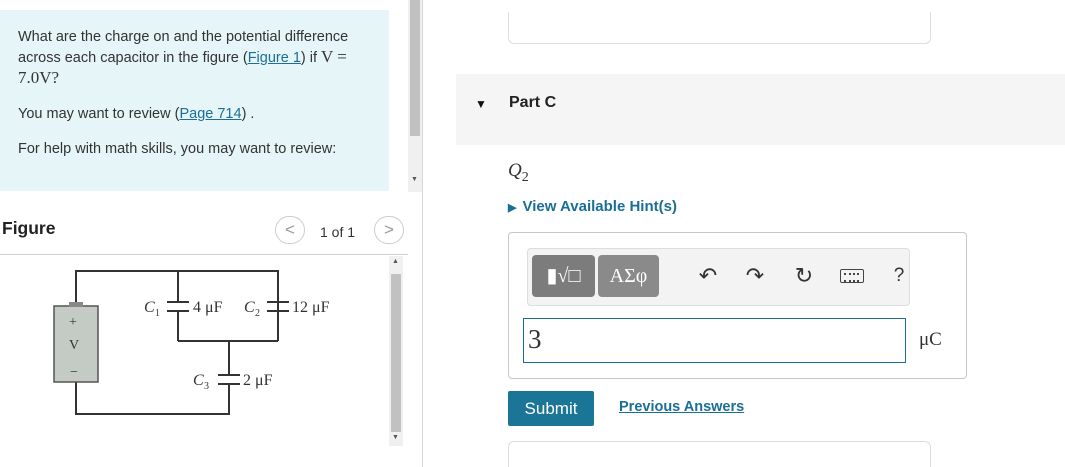 The width and height of the screenshot is (1065, 467). What do you see at coordinates (852, 276) in the screenshot?
I see `keyboard-icon` at bounding box center [852, 276].